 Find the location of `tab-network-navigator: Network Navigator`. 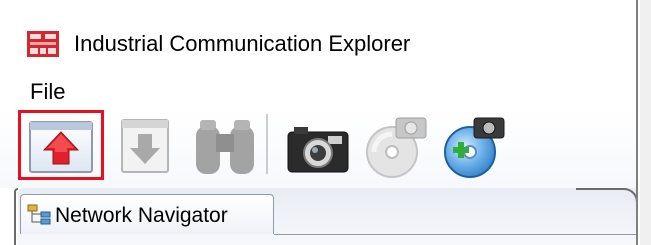

tab-network-navigator: Network Navigator is located at coordinates (147, 214).